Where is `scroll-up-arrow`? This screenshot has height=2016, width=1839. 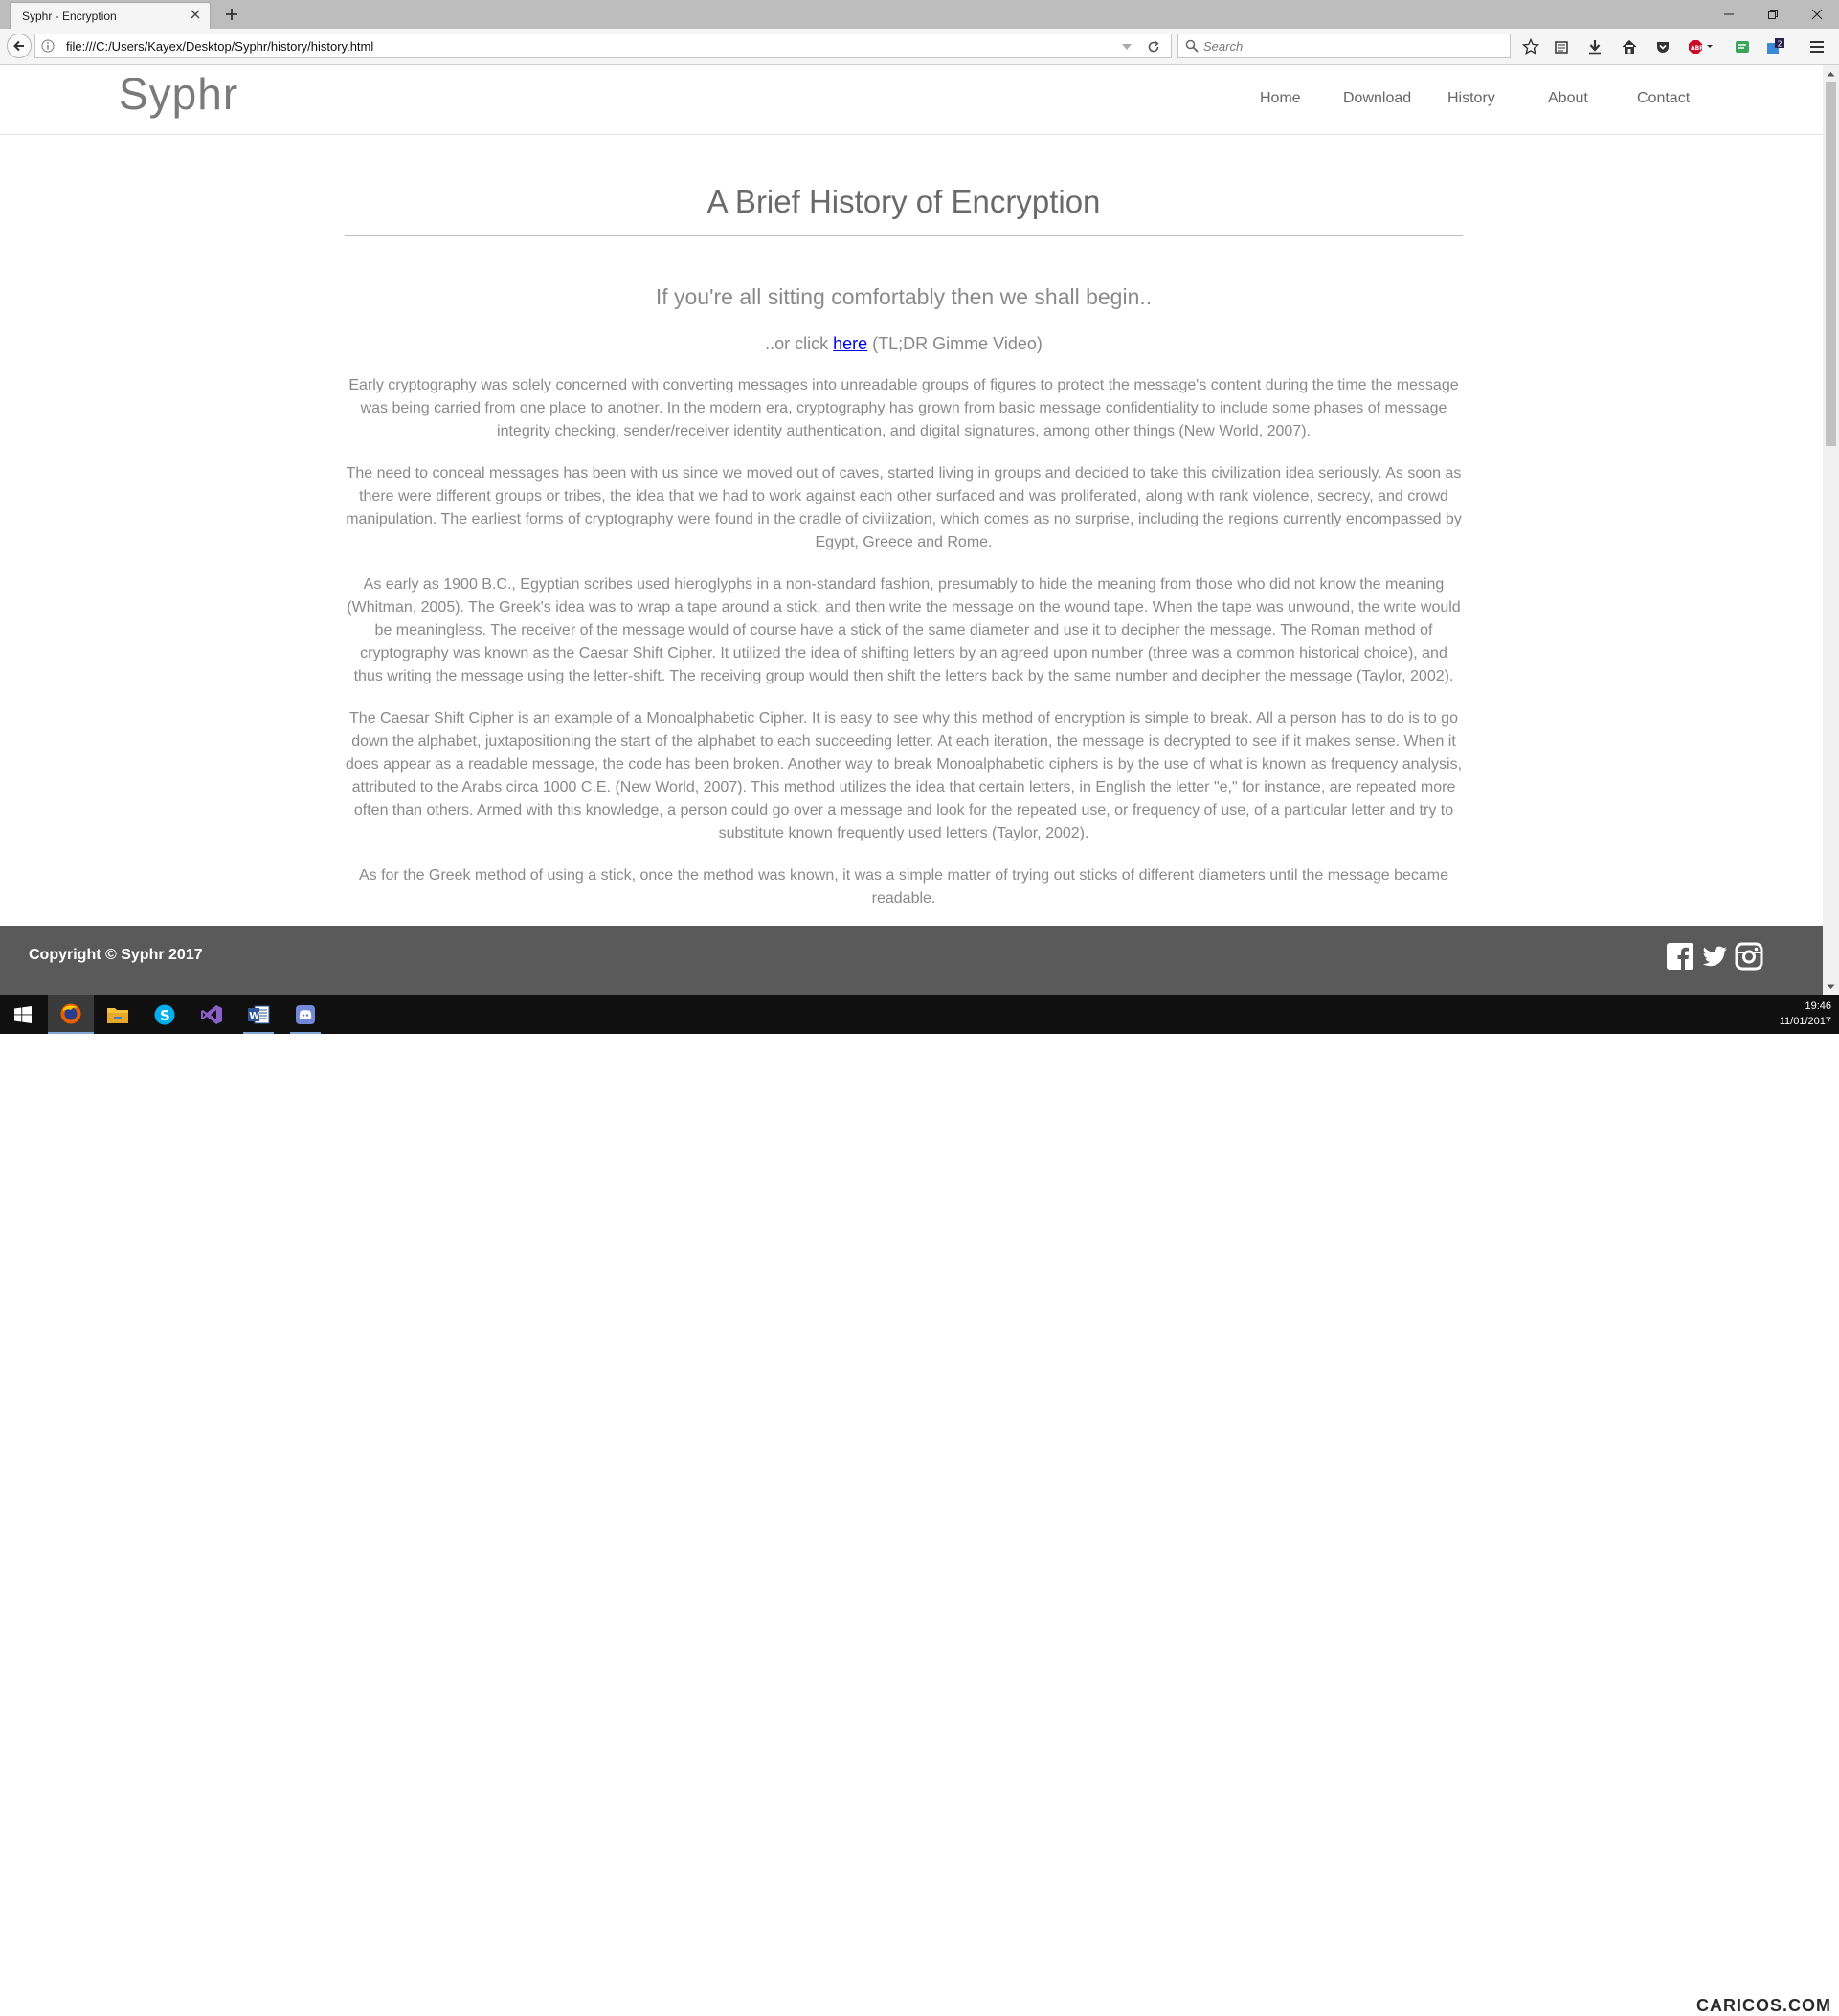 scroll-up-arrow is located at coordinates (1831, 73).